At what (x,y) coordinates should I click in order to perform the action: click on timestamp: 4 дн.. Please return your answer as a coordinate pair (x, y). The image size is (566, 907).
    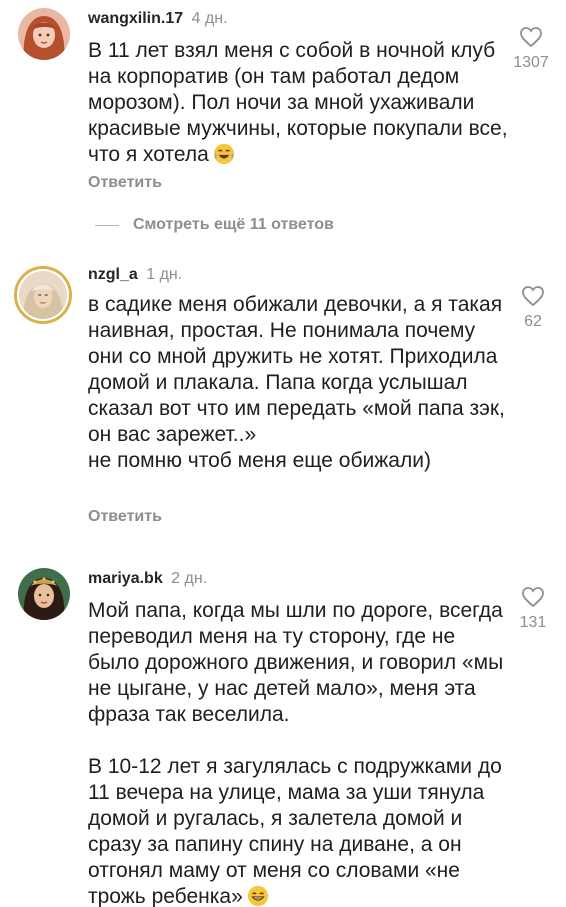
    Looking at the image, I should click on (209, 18).